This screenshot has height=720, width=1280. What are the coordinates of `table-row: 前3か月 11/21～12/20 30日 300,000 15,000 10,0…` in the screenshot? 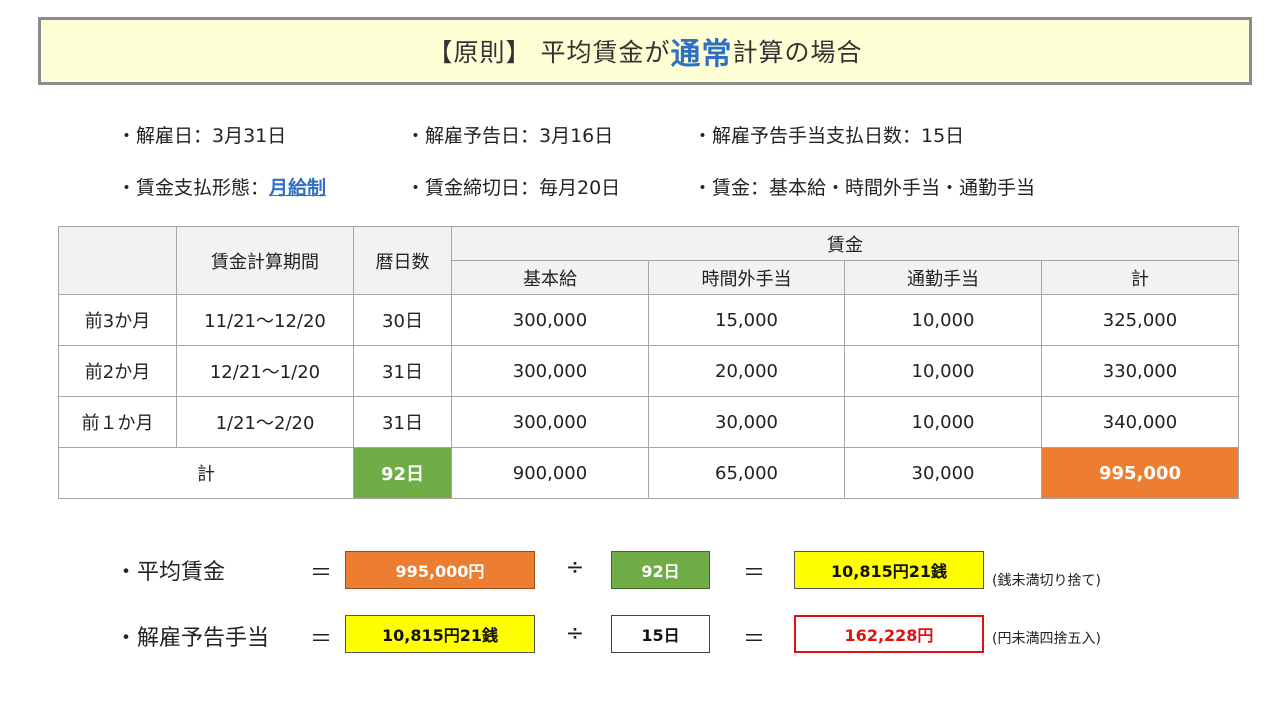 It's located at (648, 320).